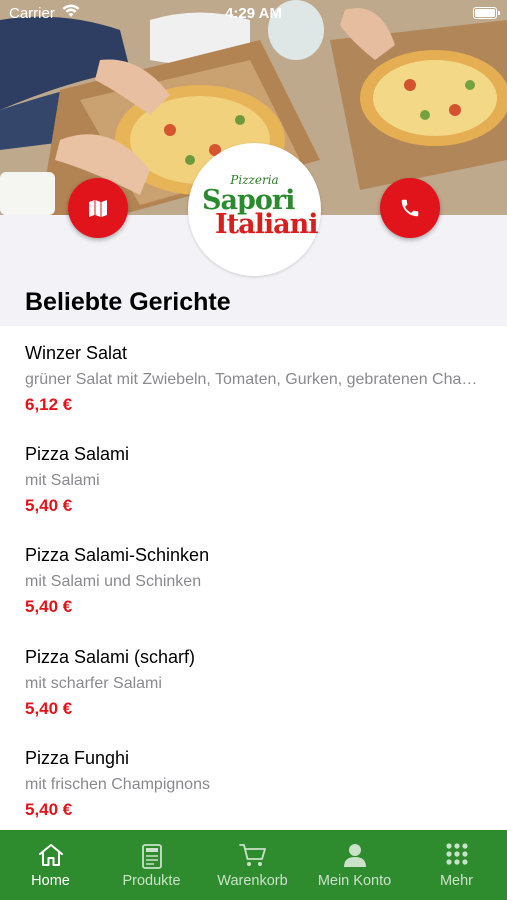 Image resolution: width=507 pixels, height=900 pixels. I want to click on dish-description: mit Salami und Schinken, so click(113, 581).